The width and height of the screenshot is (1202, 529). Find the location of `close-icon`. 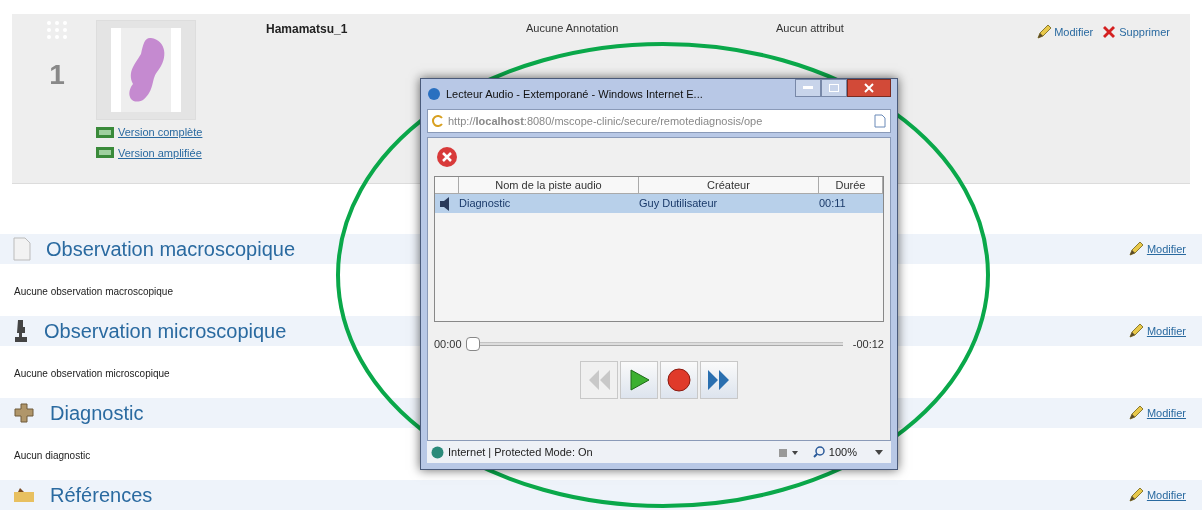

close-icon is located at coordinates (869, 88).